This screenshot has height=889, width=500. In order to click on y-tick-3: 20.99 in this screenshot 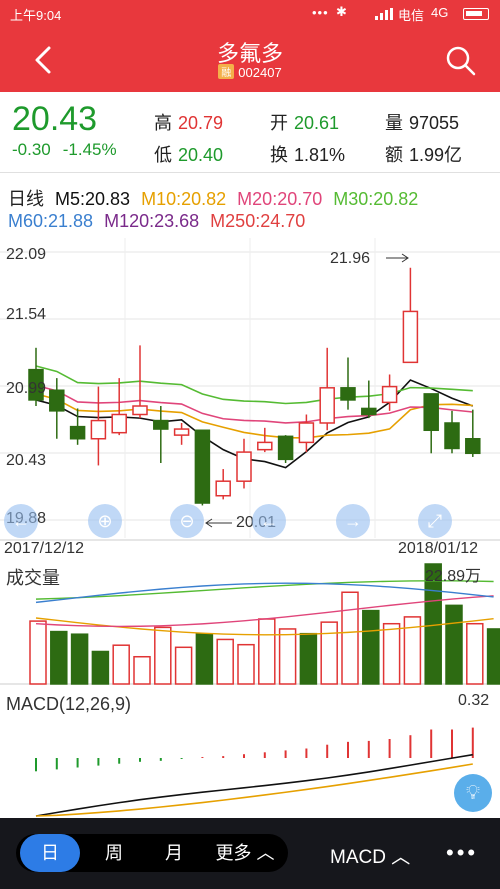, I will do `click(26, 388)`.